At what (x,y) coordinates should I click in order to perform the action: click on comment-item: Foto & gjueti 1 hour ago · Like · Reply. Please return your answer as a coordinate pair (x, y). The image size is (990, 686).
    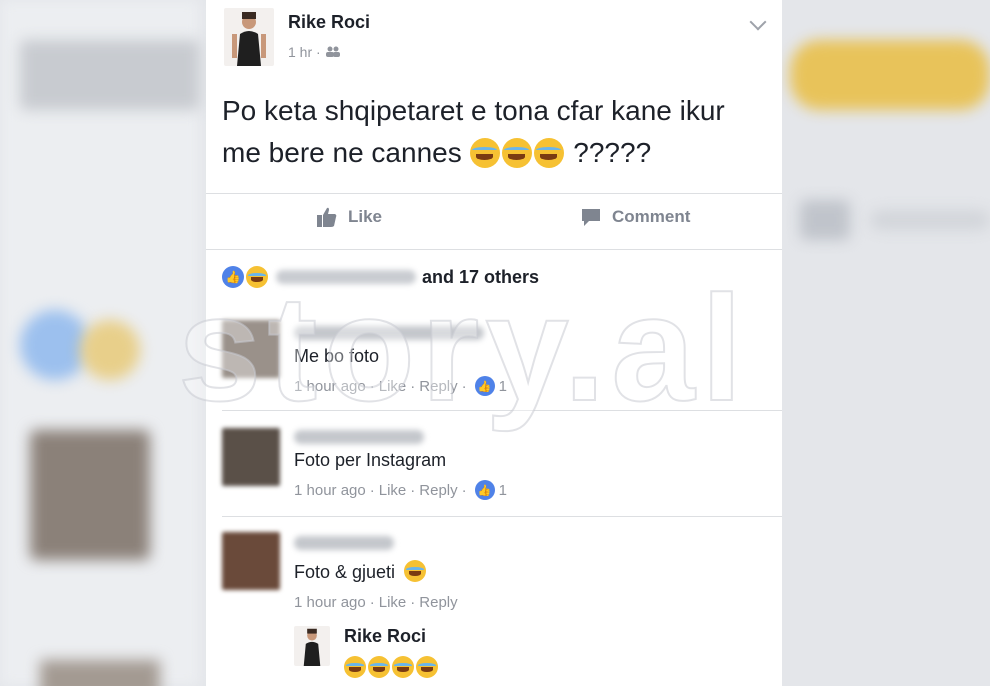
    Looking at the image, I should click on (494, 573).